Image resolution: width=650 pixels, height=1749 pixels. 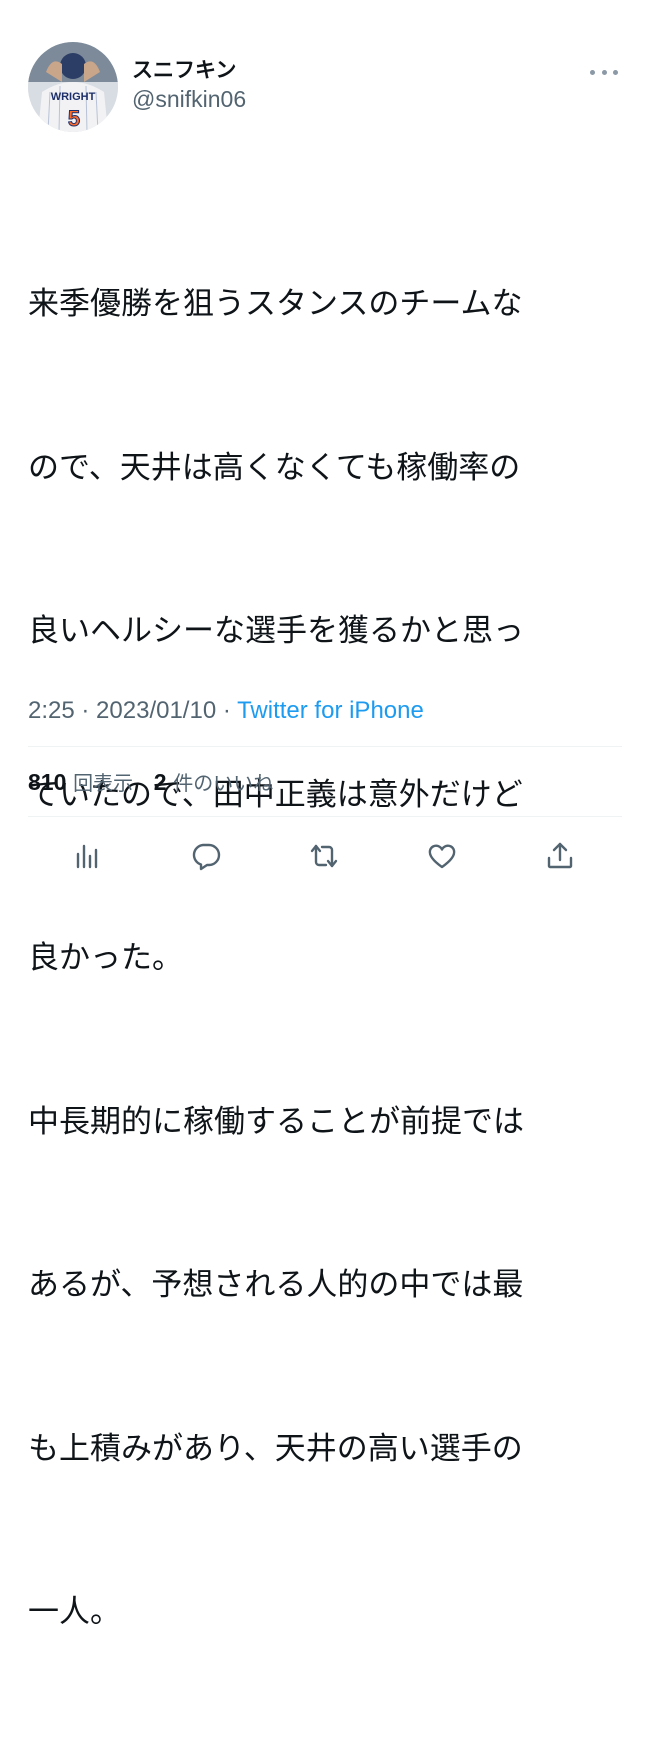 I want to click on views-label: 回表示, so click(x=103, y=783).